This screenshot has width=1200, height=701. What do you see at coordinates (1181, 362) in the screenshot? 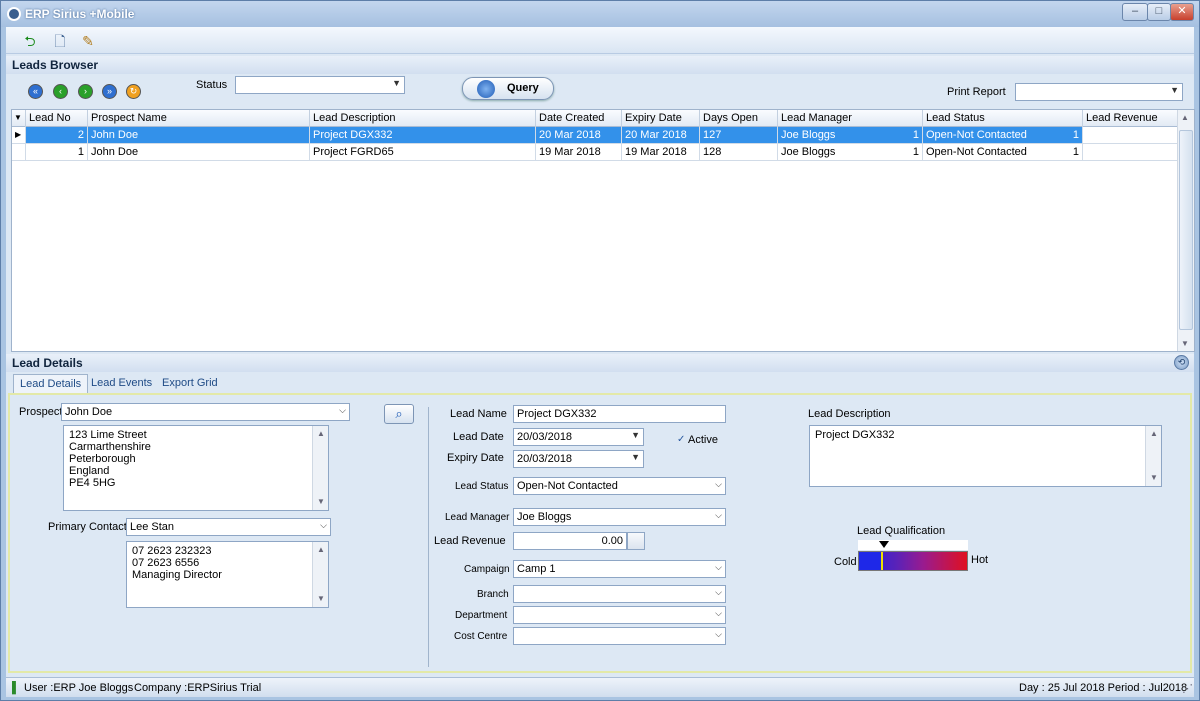
I see `collapse-panel-icon: ⟲` at bounding box center [1181, 362].